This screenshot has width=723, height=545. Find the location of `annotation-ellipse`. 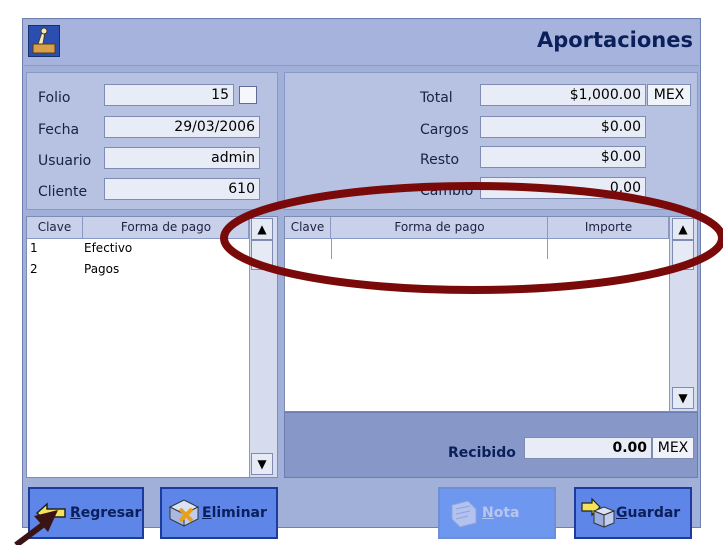

annotation-ellipse is located at coordinates (471, 238).